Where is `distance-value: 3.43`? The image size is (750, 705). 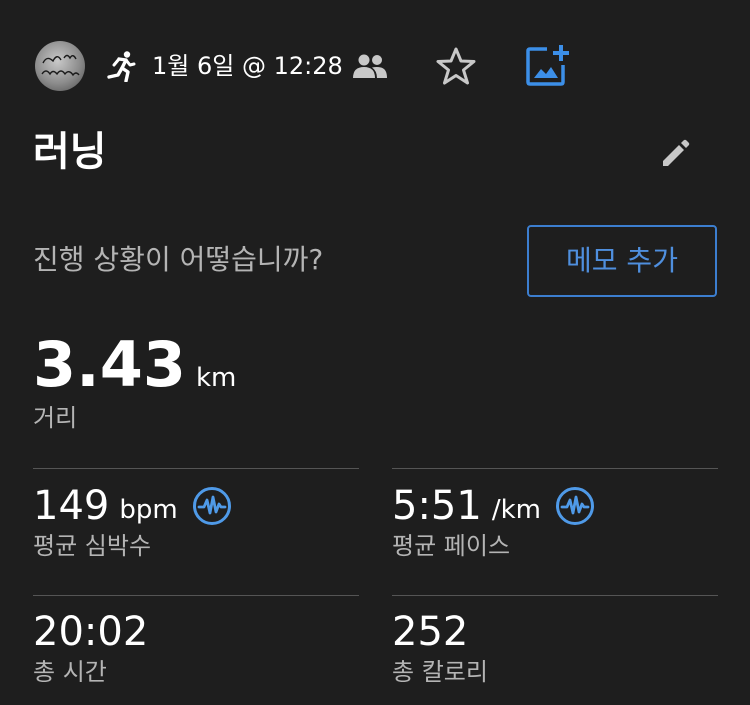 distance-value: 3.43 is located at coordinates (109, 364).